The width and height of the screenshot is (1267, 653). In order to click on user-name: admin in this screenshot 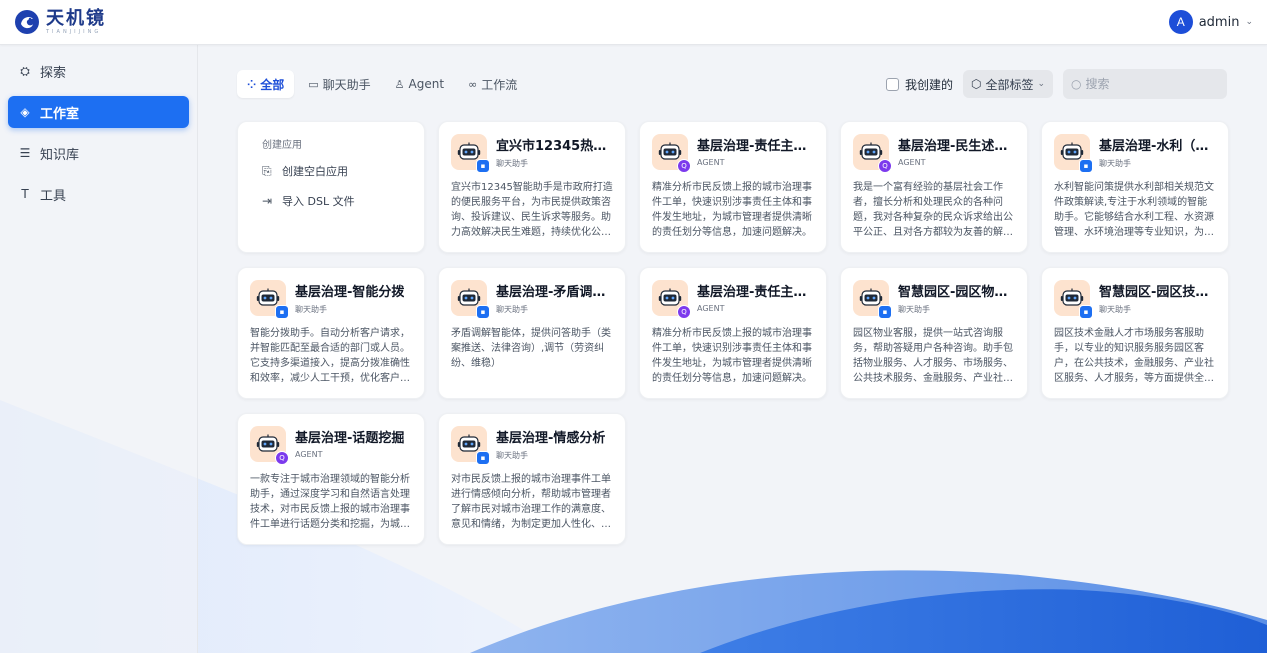, I will do `click(1219, 22)`.